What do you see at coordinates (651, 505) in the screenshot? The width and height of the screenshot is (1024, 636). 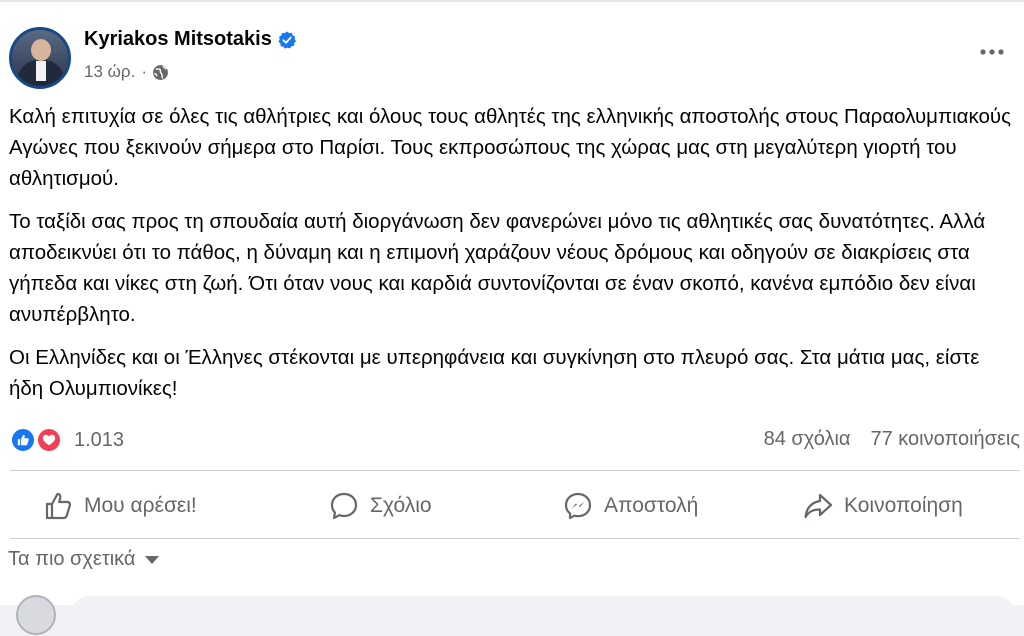 I see `send-button-label: Αποστολή` at bounding box center [651, 505].